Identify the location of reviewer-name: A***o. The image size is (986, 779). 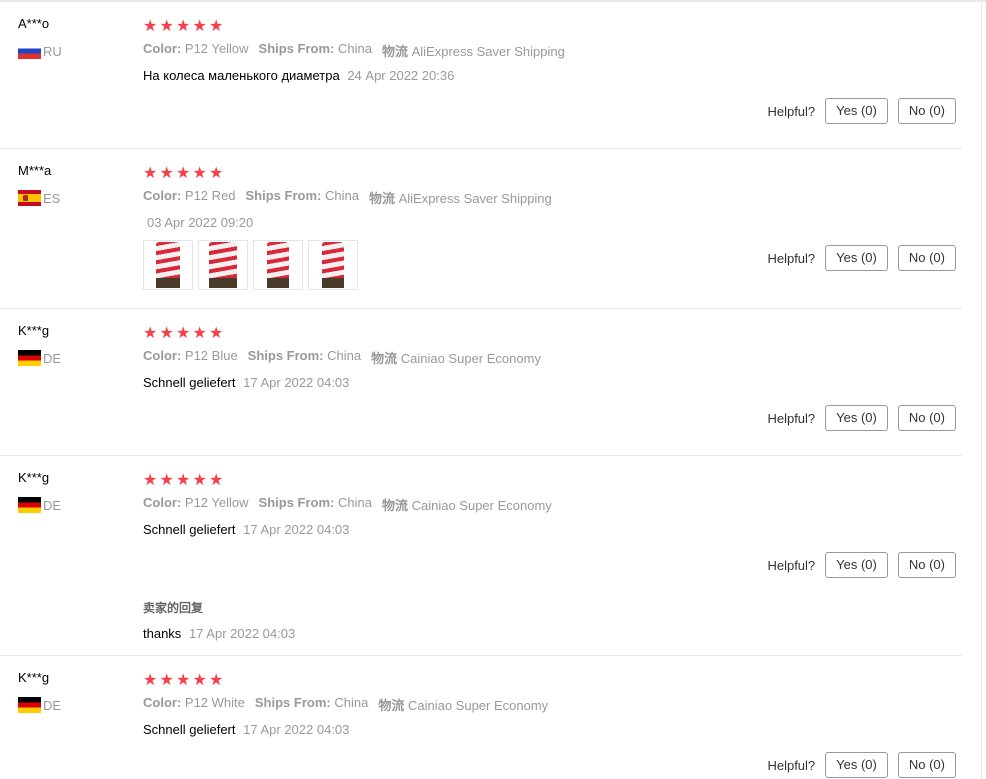
(34, 23).